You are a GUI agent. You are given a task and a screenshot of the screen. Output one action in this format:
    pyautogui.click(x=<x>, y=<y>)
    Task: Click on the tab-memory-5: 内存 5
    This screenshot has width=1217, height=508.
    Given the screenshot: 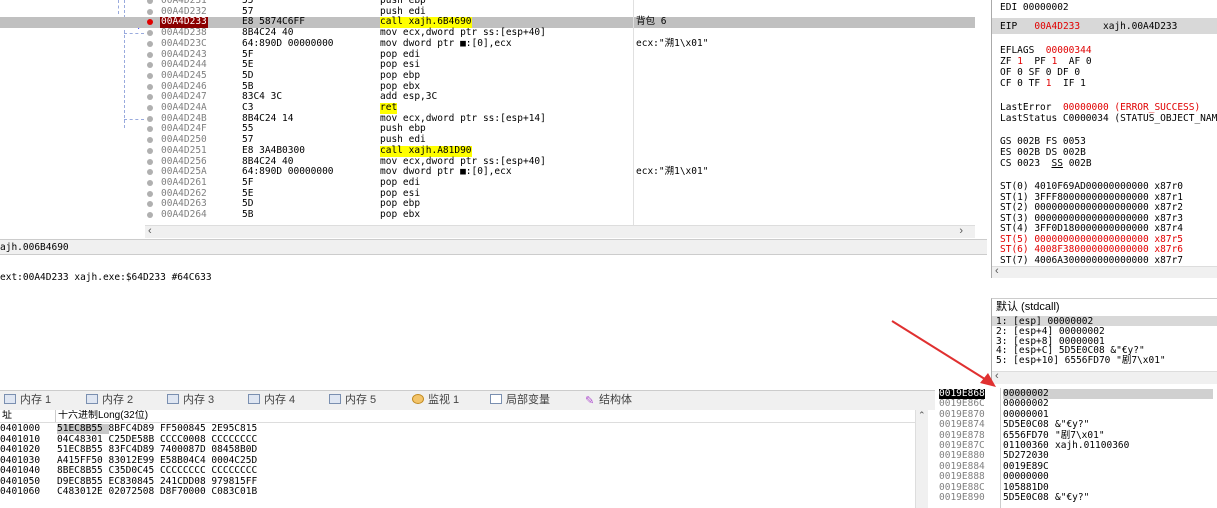 What is the action you would take?
    pyautogui.click(x=352, y=400)
    